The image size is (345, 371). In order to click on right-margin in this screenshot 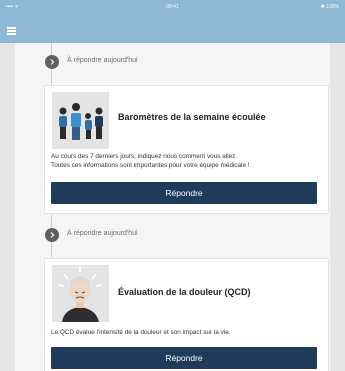, I will do `click(337, 207)`.